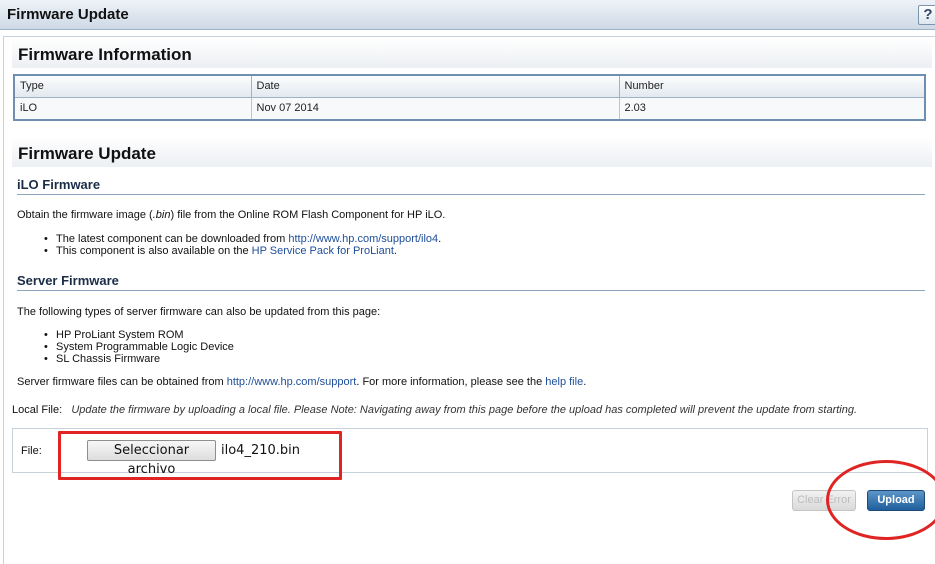 This screenshot has height=564, width=935. What do you see at coordinates (471, 186) in the screenshot?
I see `ilo-firmware-heading: iLO Firmware` at bounding box center [471, 186].